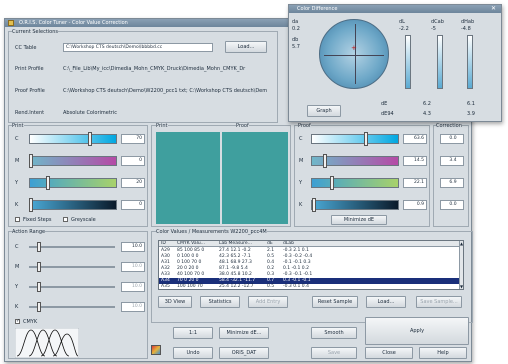 The height and width of the screenshot is (364, 508). What do you see at coordinates (325, 161) in the screenshot?
I see `proof-m-slider-handle` at bounding box center [325, 161].